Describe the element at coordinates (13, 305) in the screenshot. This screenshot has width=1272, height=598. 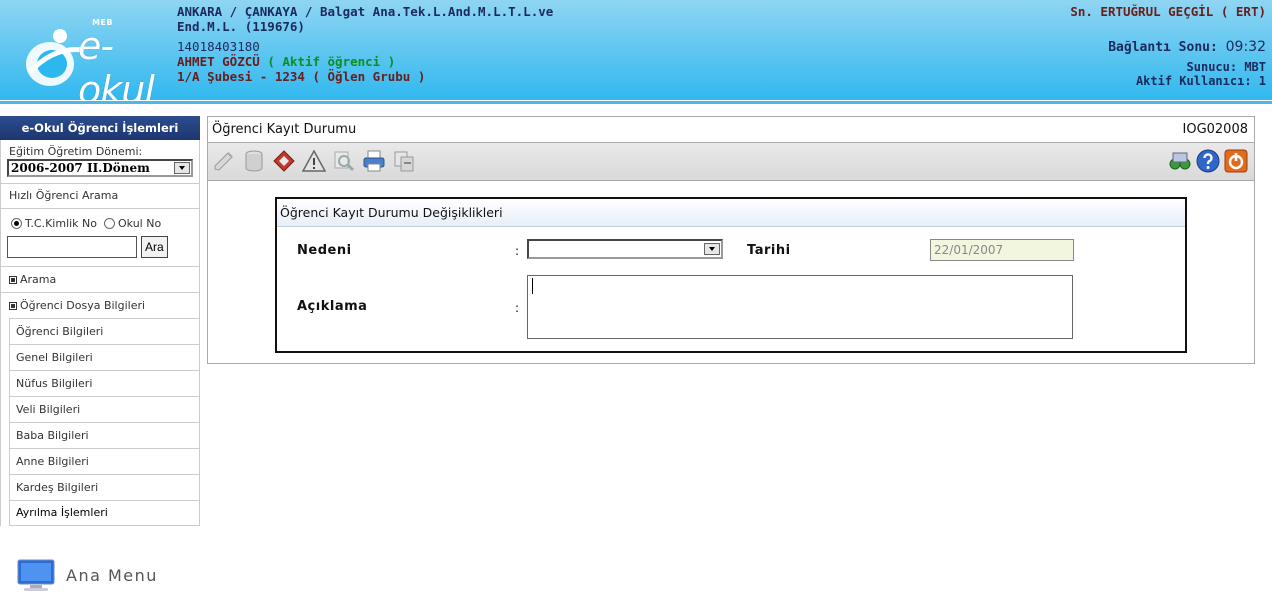
I see `collapse-icon` at that location.